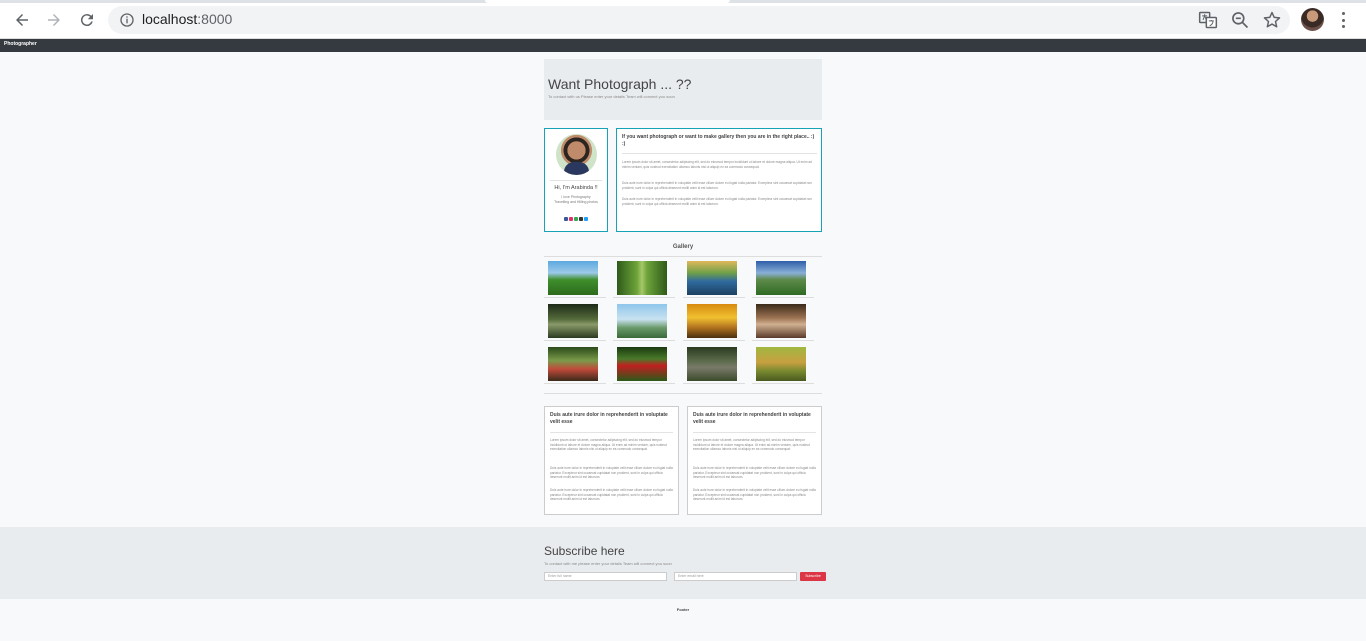 The height and width of the screenshot is (641, 1366). I want to click on gallery-photo-pets-garden, so click(781, 321).